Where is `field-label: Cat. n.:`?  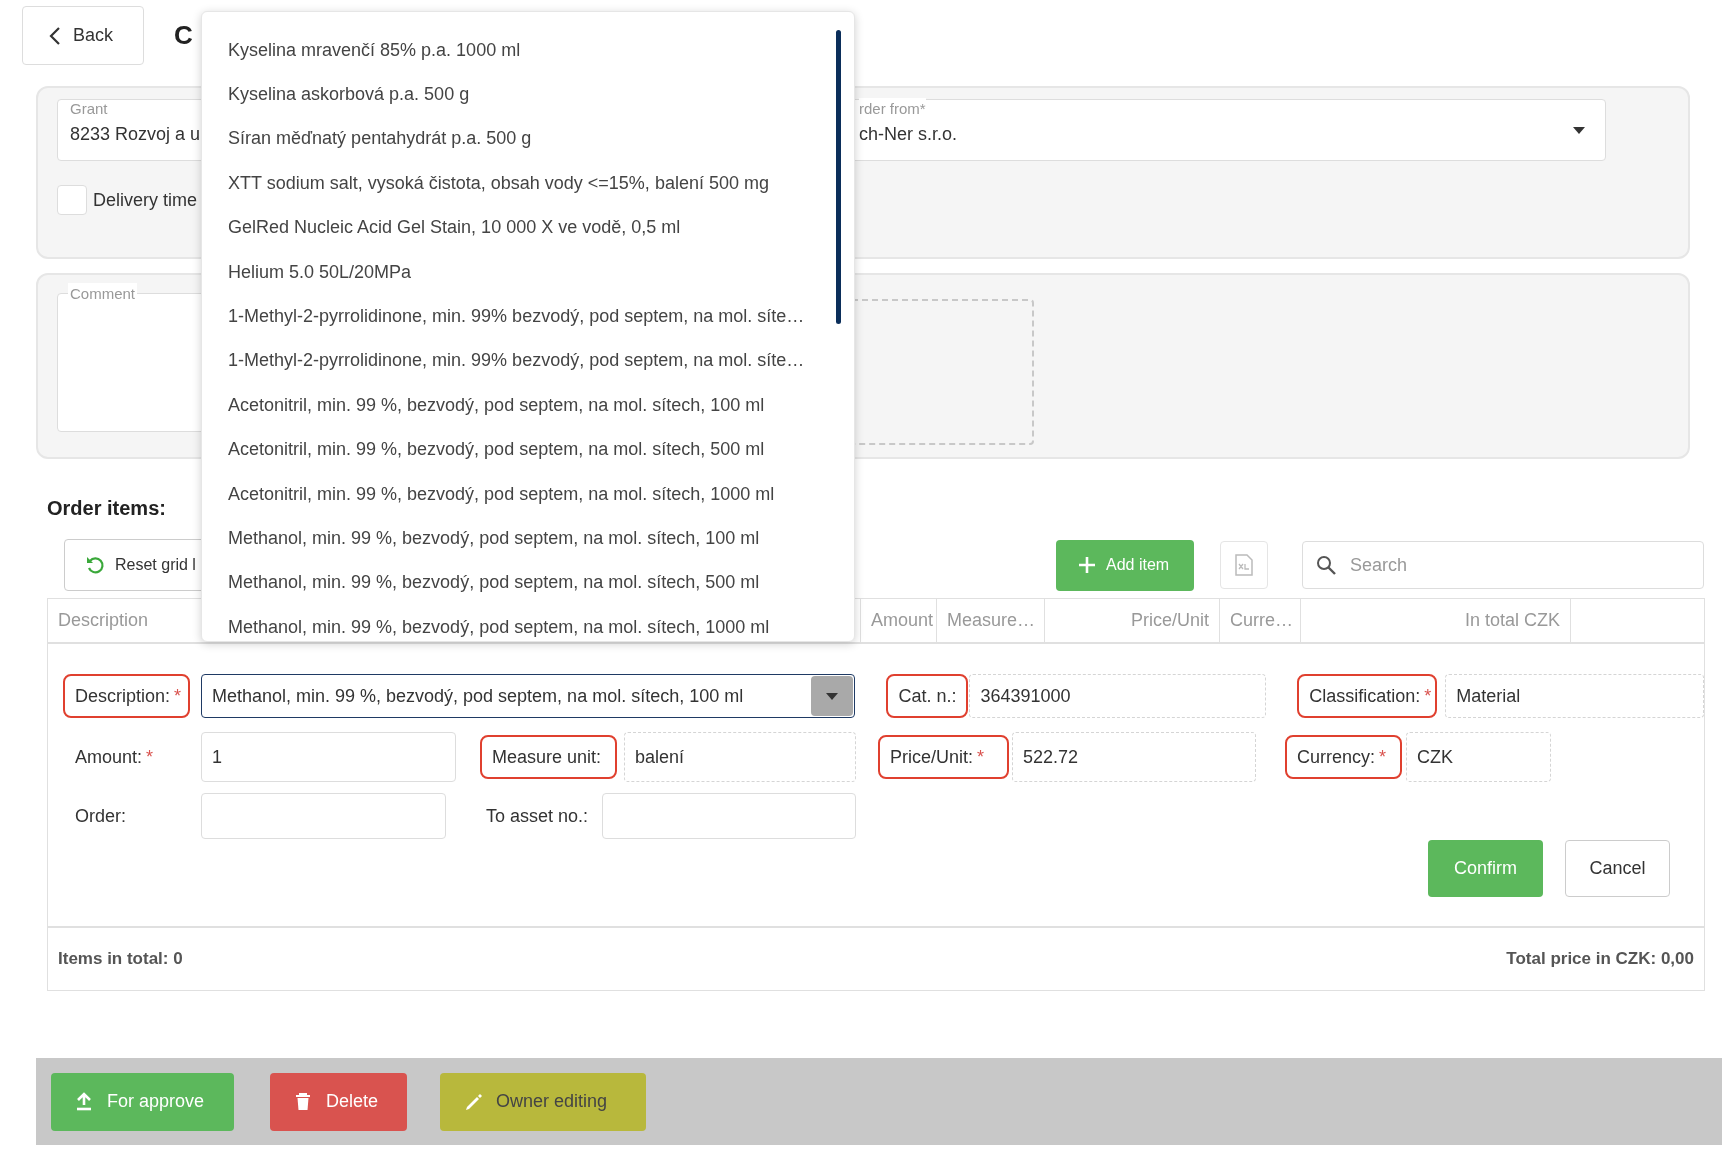 field-label: Cat. n.: is located at coordinates (927, 696).